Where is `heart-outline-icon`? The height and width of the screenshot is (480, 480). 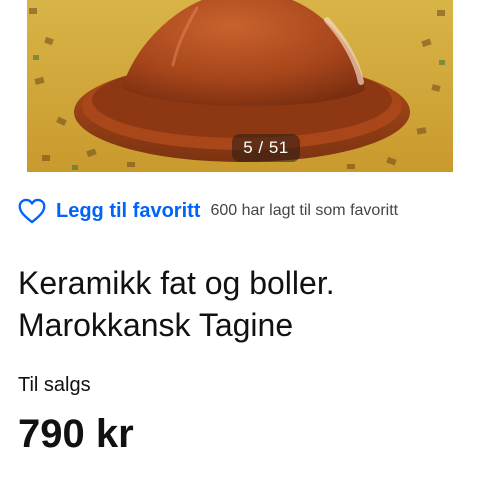 heart-outline-icon is located at coordinates (32, 211).